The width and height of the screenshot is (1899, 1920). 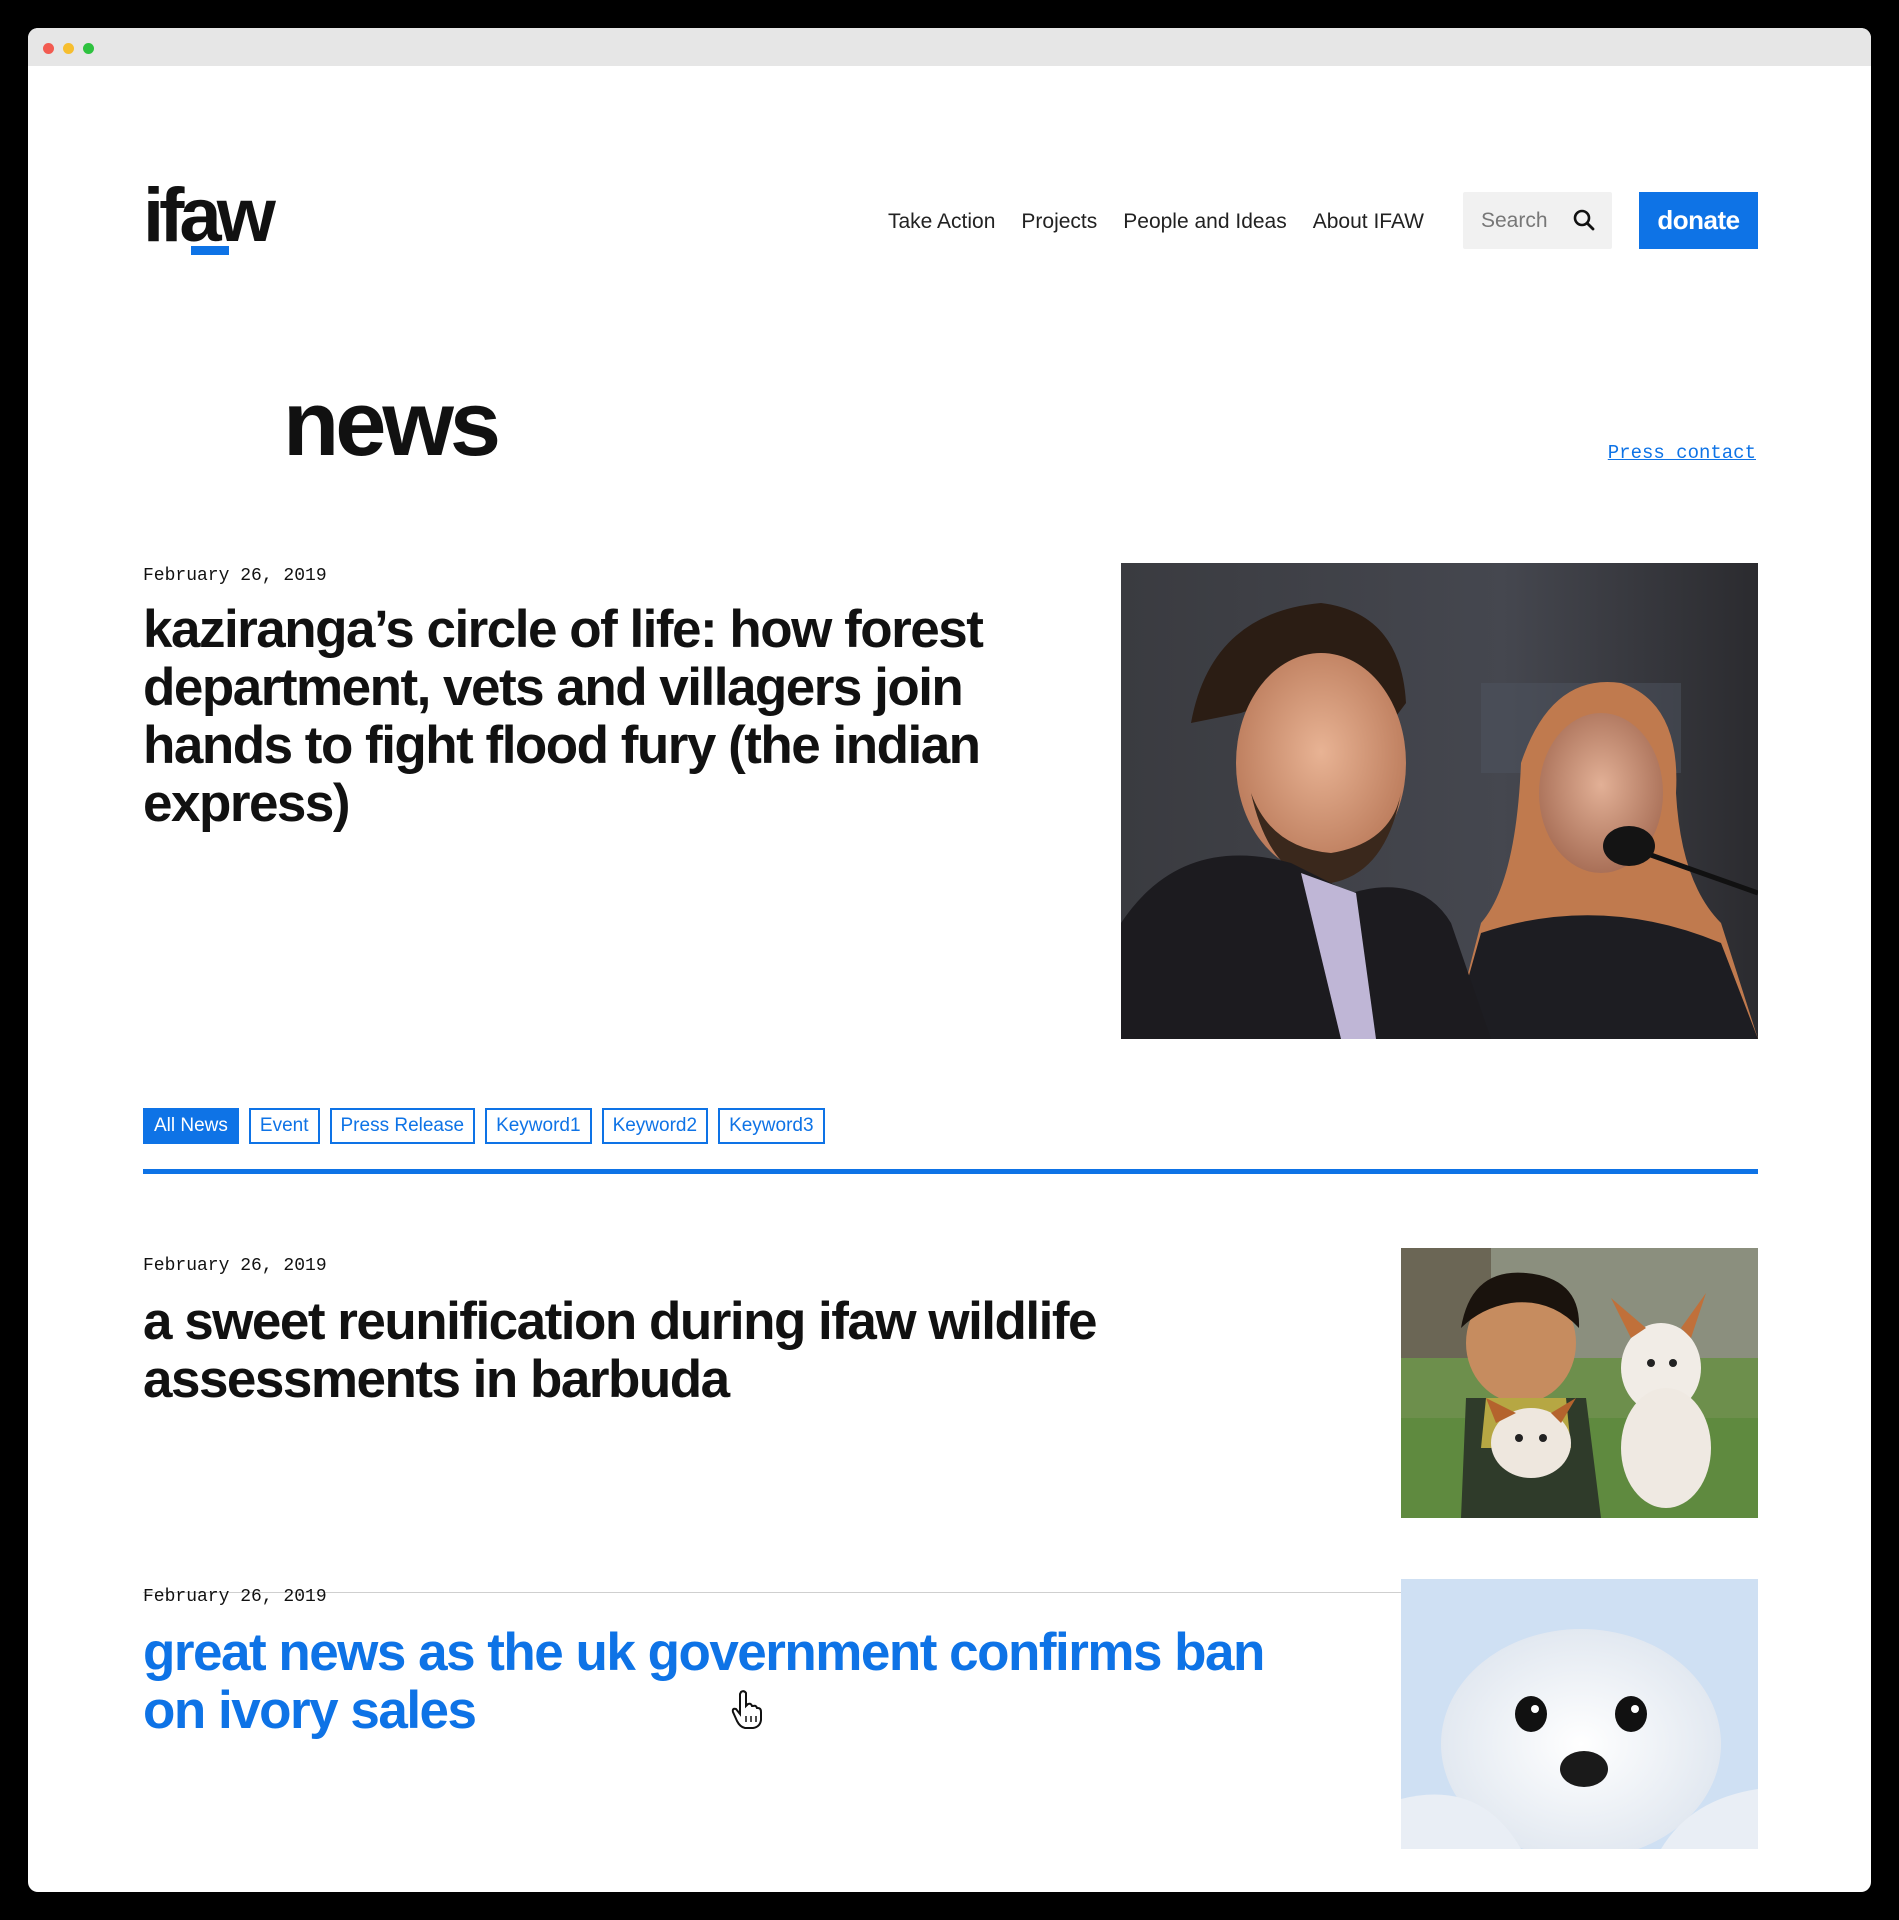 I want to click on featured-date: February 26, 2019, so click(x=235, y=576).